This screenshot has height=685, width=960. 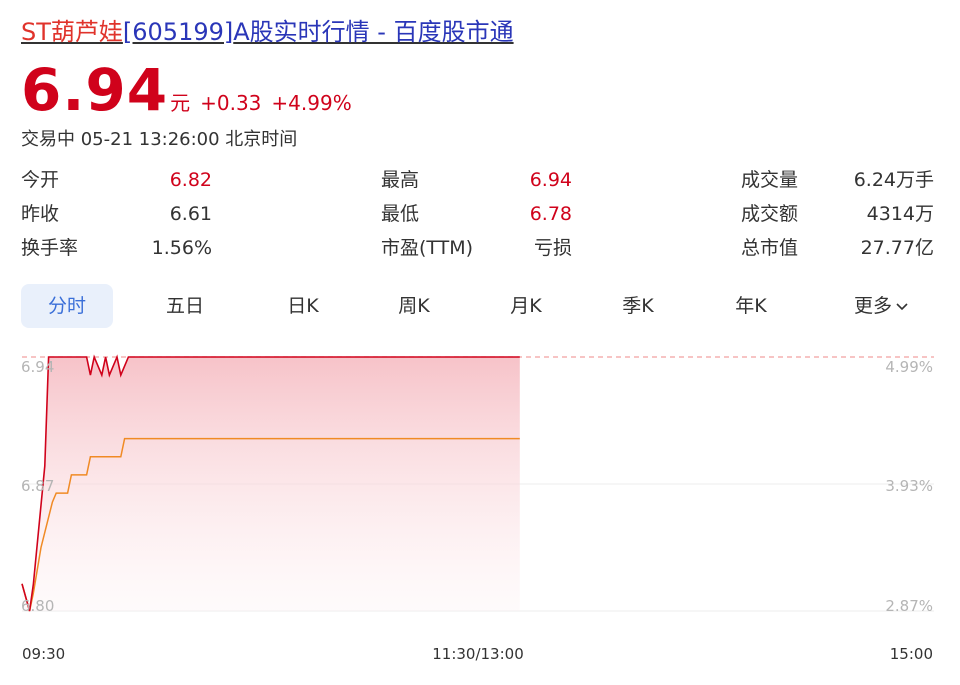 What do you see at coordinates (837, 180) in the screenshot?
I see `stat-volume: 成交量 6.24万手` at bounding box center [837, 180].